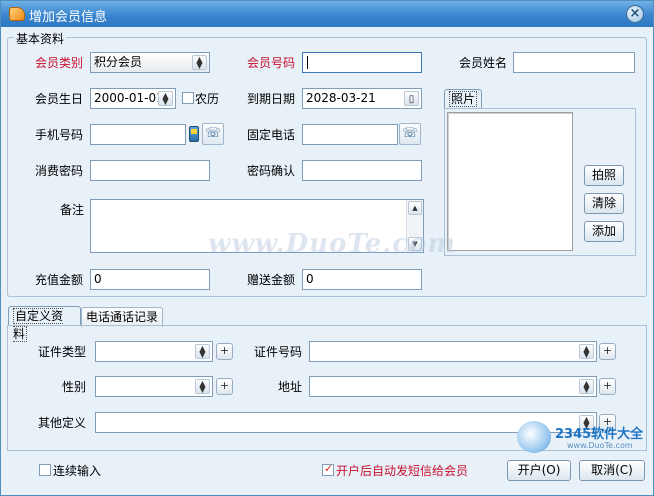  What do you see at coordinates (574, 62) in the screenshot?
I see `member-name-input` at bounding box center [574, 62].